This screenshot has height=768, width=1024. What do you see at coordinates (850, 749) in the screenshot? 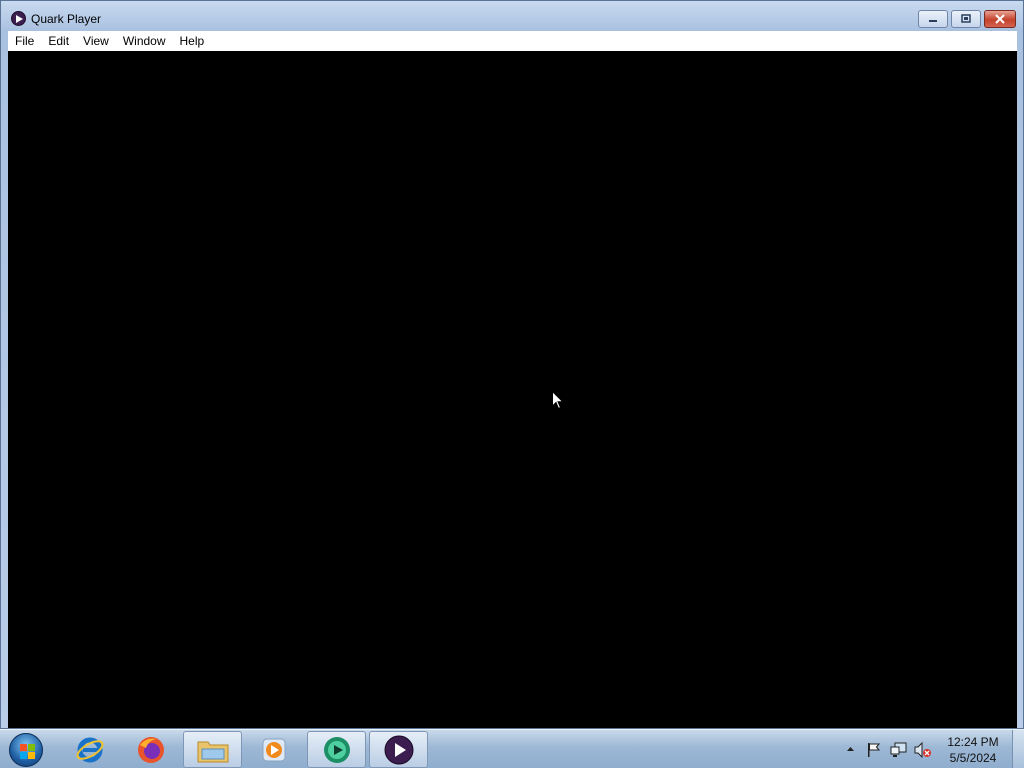
I see `show-hidden-icons-arrow-icon` at bounding box center [850, 749].